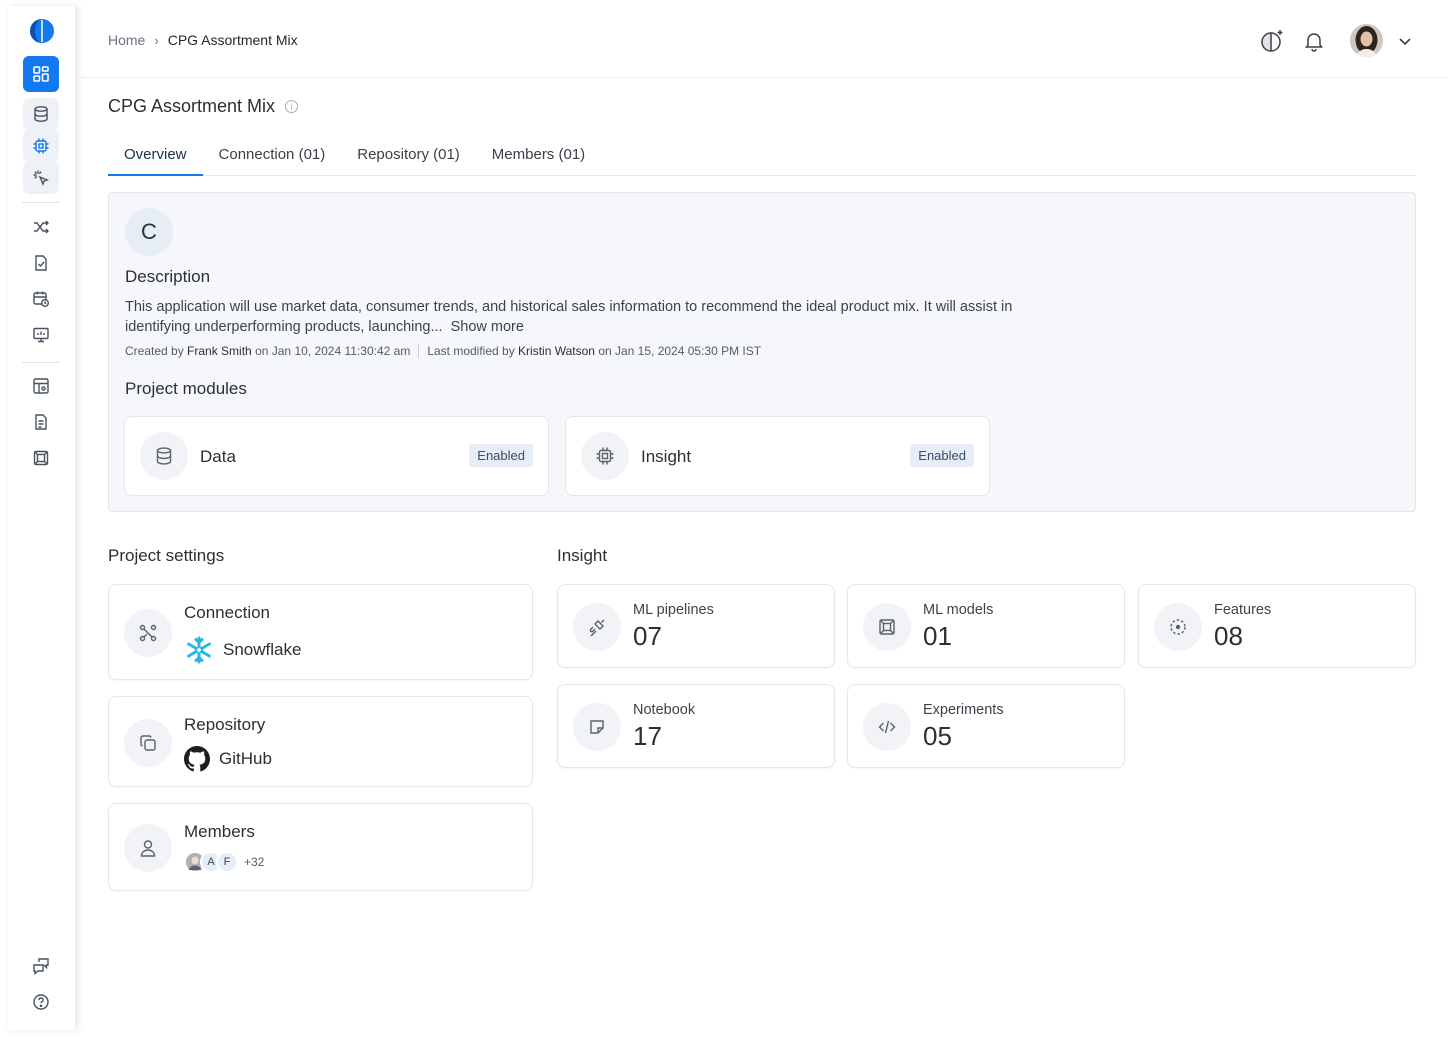 This screenshot has width=1448, height=1040. Describe the element at coordinates (487, 327) in the screenshot. I see `show-more-link: Show more` at that location.